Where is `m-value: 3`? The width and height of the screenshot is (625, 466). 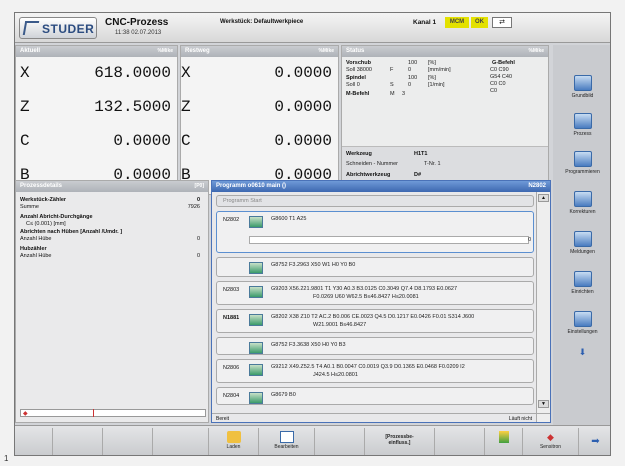 m-value: 3 is located at coordinates (404, 94).